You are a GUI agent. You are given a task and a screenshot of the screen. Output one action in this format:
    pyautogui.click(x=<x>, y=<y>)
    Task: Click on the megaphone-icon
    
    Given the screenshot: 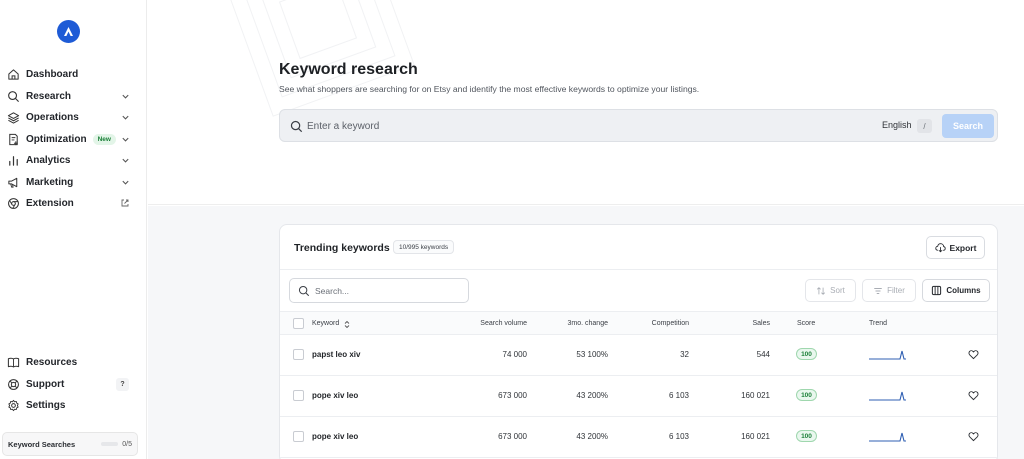 What is the action you would take?
    pyautogui.click(x=13, y=182)
    